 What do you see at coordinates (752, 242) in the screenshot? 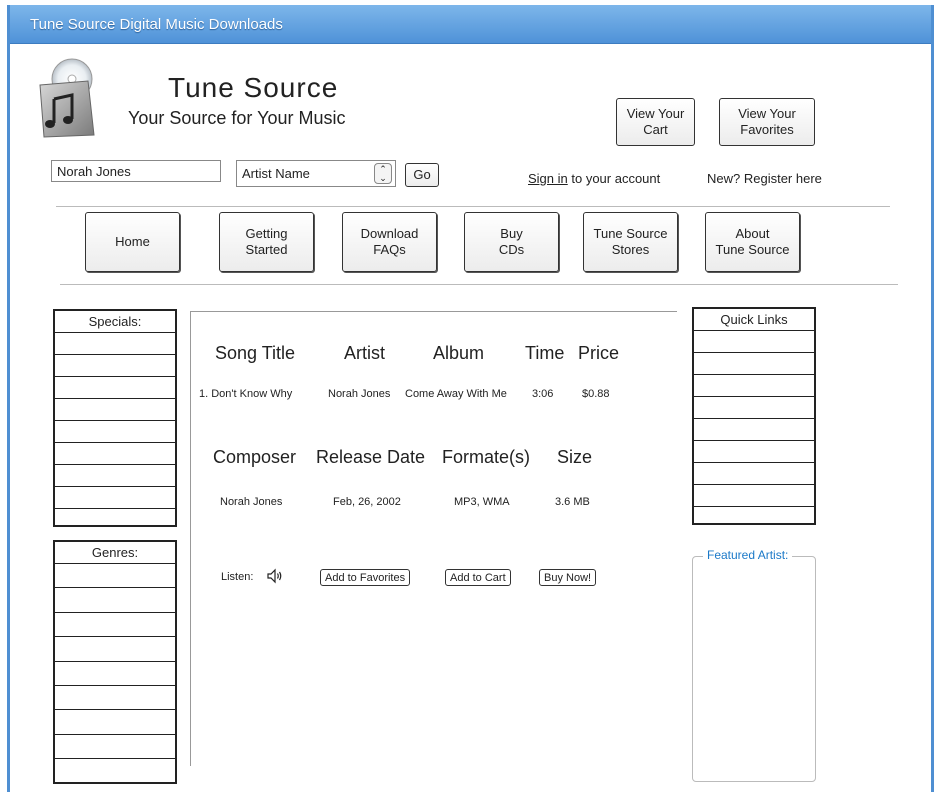
I see `nav-about-tune-source: About Tune Source` at bounding box center [752, 242].